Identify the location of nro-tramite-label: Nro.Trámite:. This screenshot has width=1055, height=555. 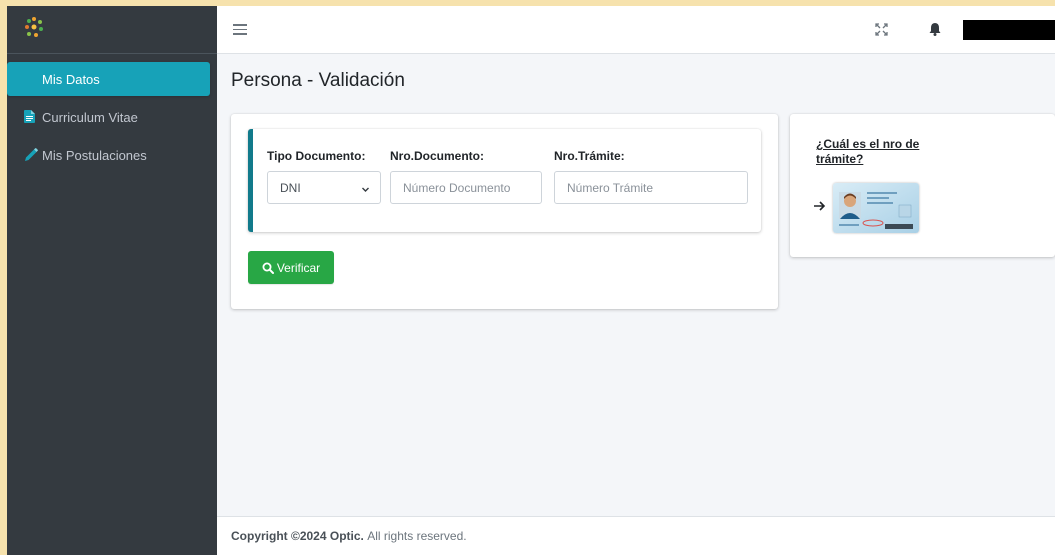
(589, 156).